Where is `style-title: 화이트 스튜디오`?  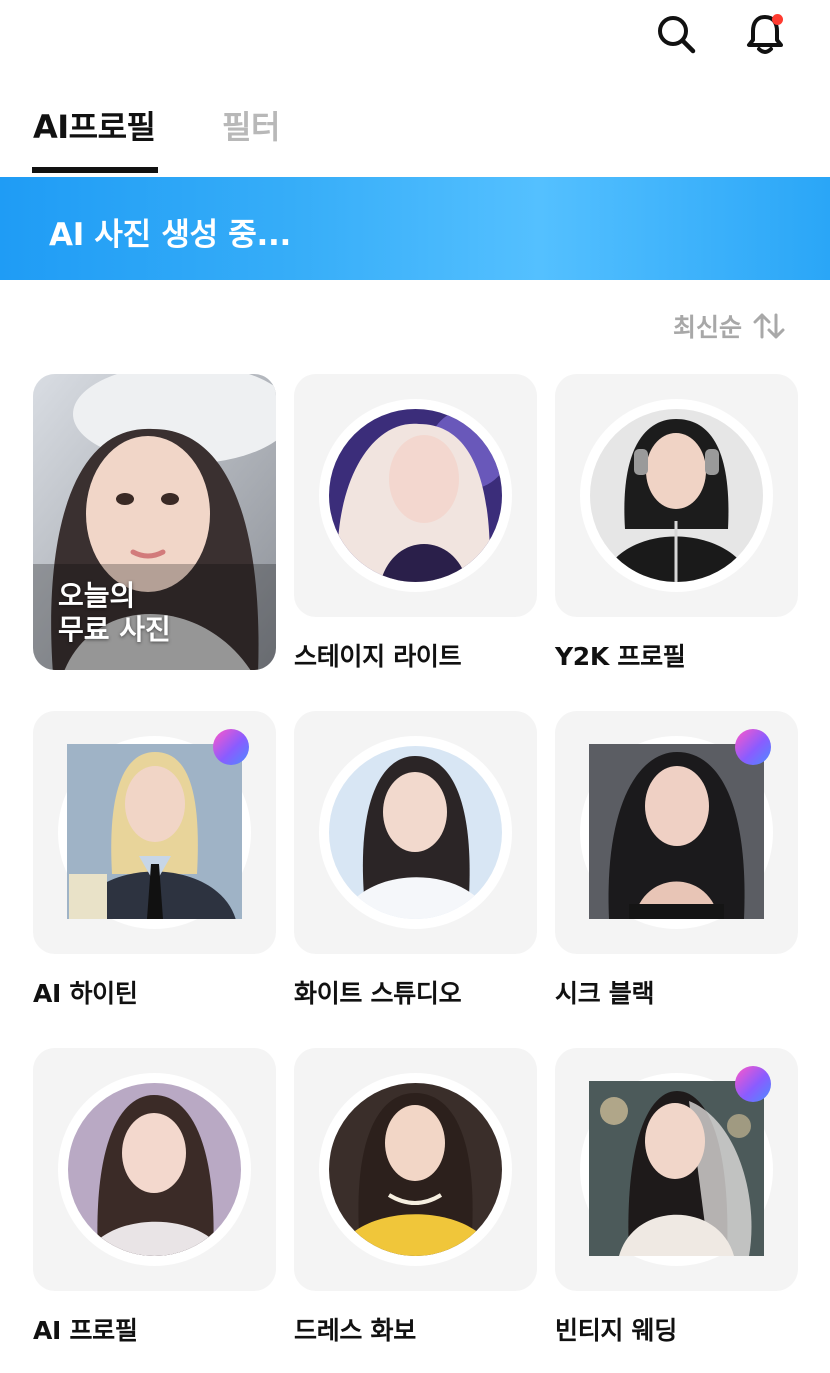
style-title: 화이트 스튜디오 is located at coordinates (378, 993).